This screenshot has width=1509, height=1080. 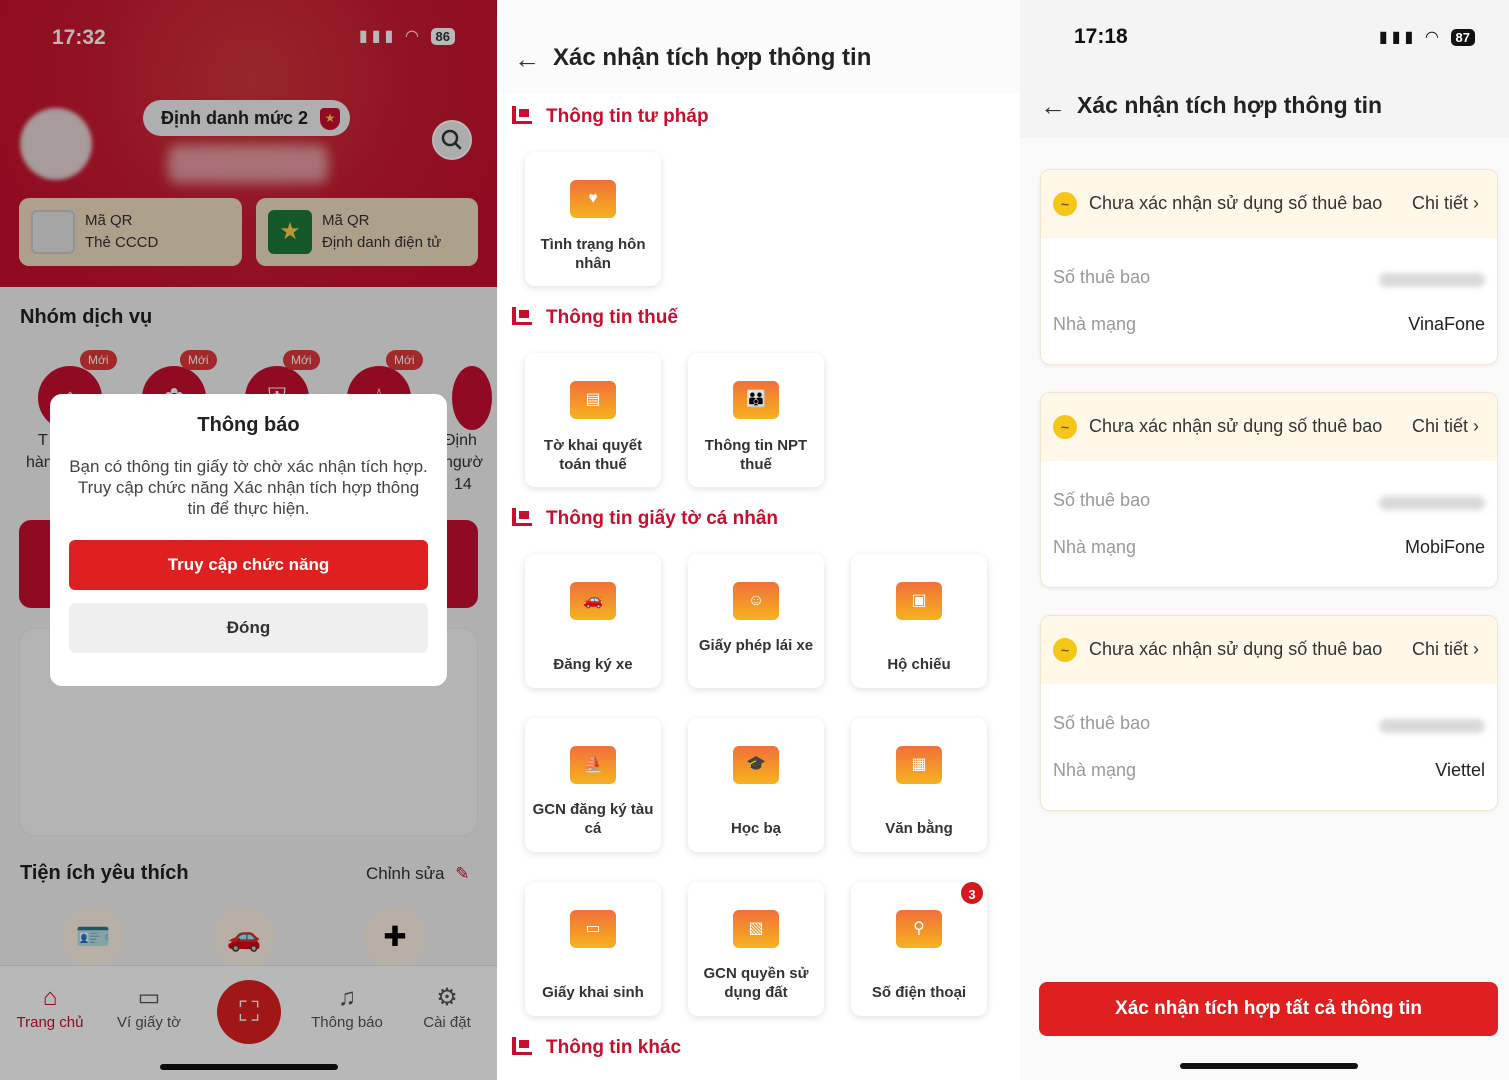 I want to click on tile-driving-license: ☺ Giấy phép lái xe, so click(x=756, y=621).